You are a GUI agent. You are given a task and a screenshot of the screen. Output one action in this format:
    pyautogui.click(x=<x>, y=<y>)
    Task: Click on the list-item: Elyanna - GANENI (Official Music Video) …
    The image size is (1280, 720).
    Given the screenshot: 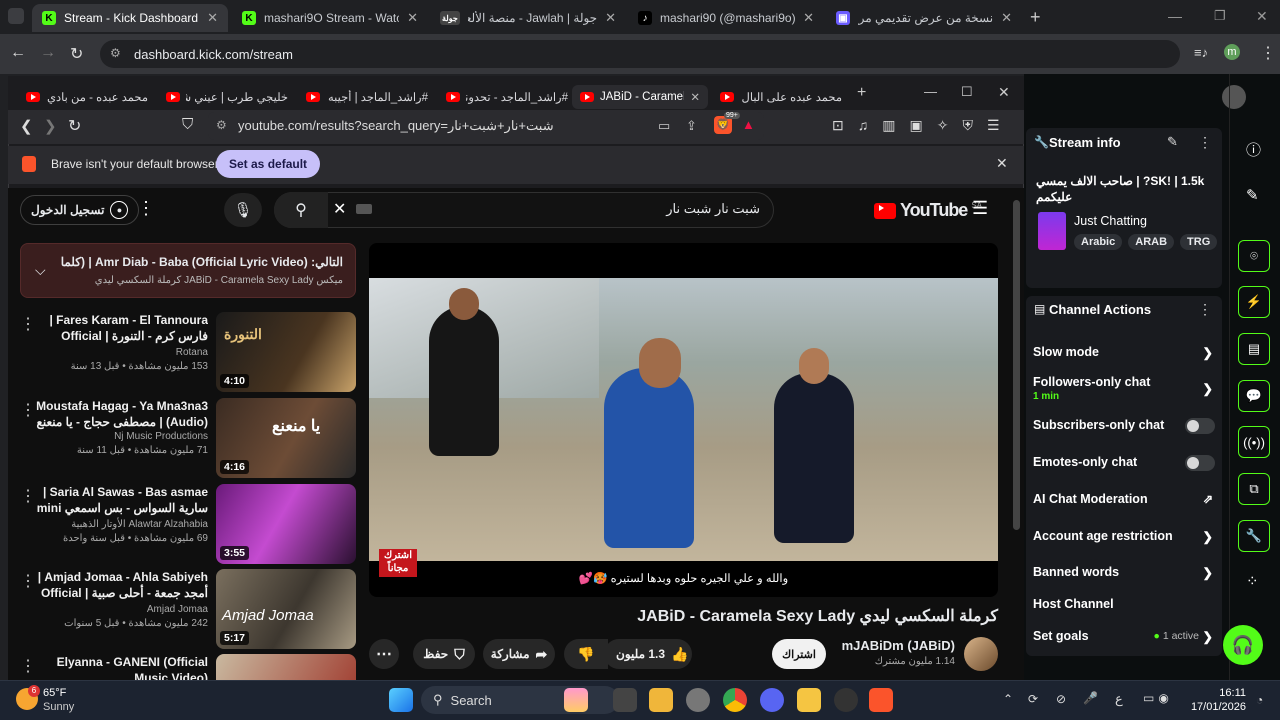 What is the action you would take?
    pyautogui.click(x=188, y=667)
    